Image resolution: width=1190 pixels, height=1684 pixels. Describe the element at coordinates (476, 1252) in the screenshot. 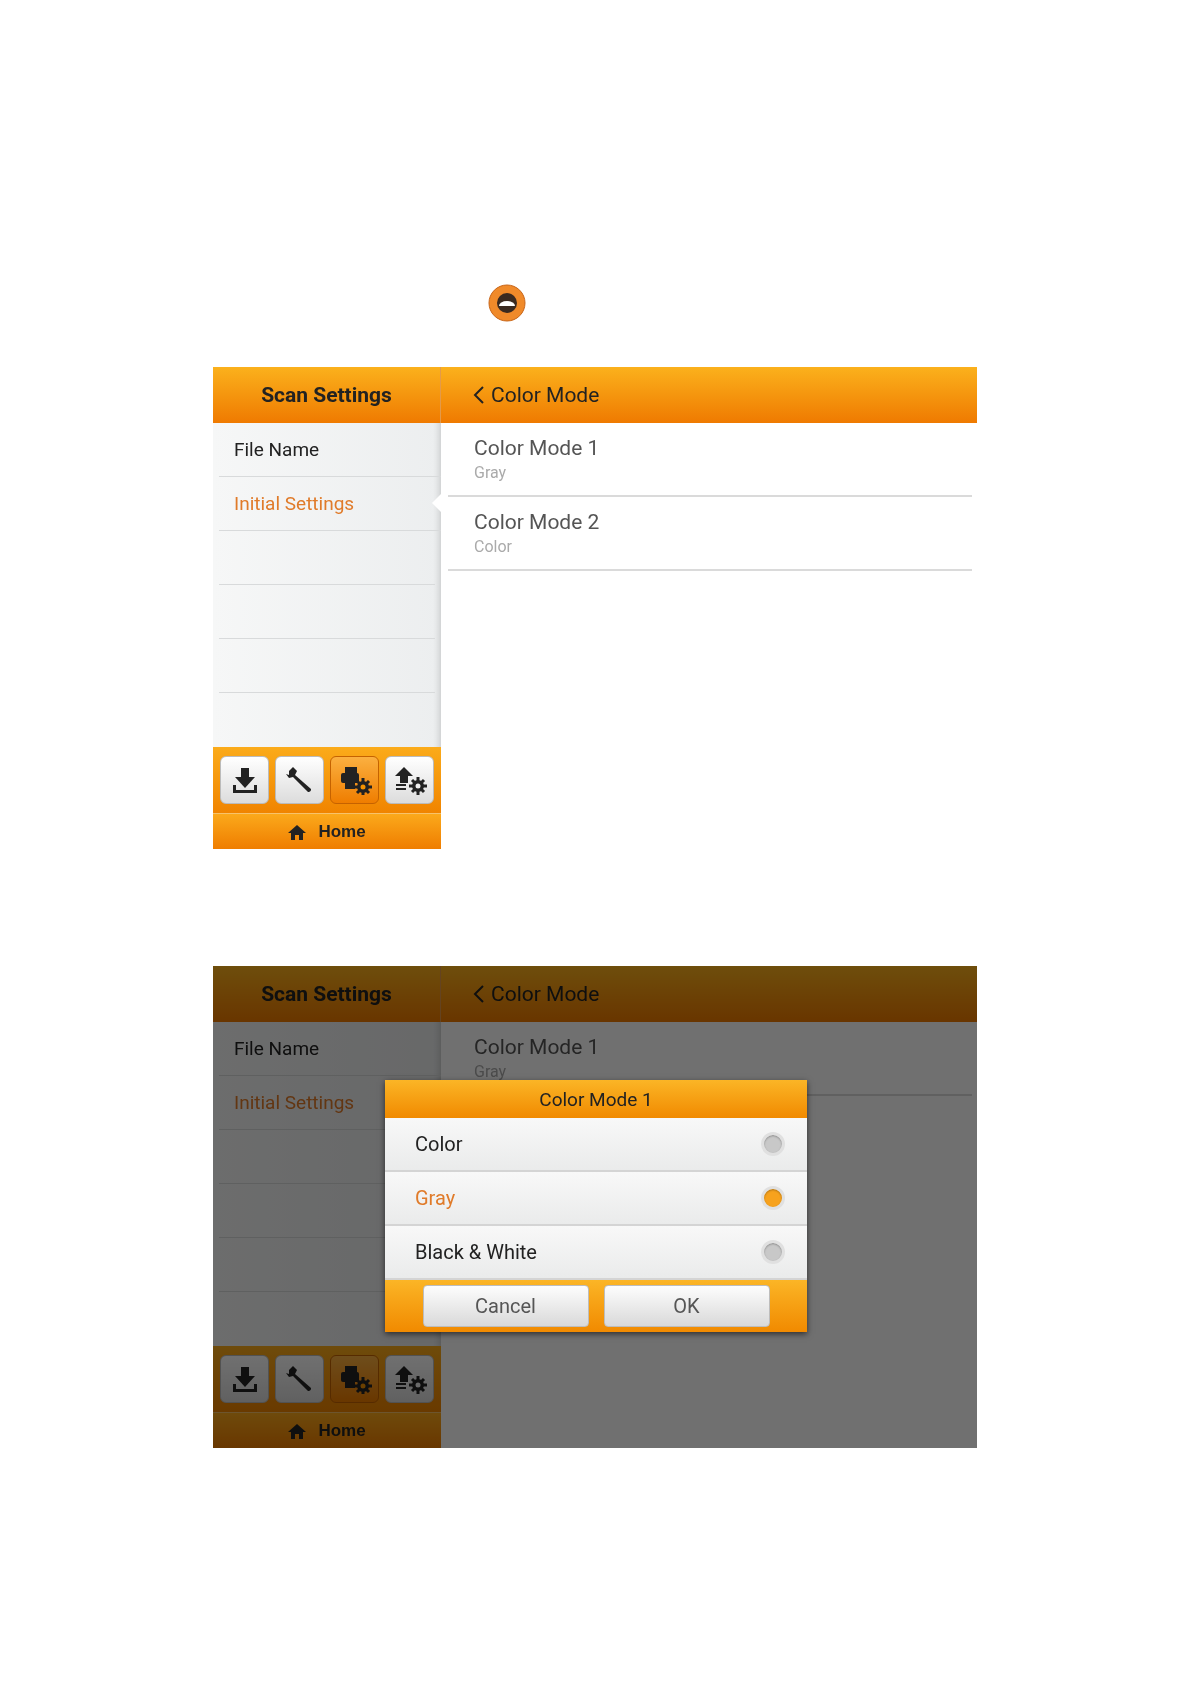

I see `option-label: Black & White` at that location.